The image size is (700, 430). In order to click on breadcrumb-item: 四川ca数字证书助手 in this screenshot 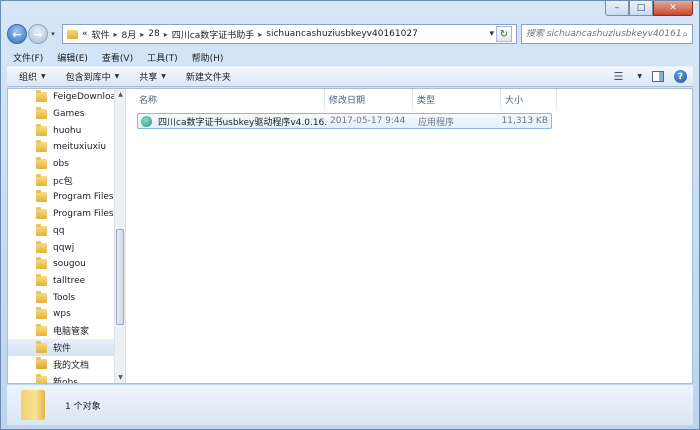, I will do `click(213, 34)`.